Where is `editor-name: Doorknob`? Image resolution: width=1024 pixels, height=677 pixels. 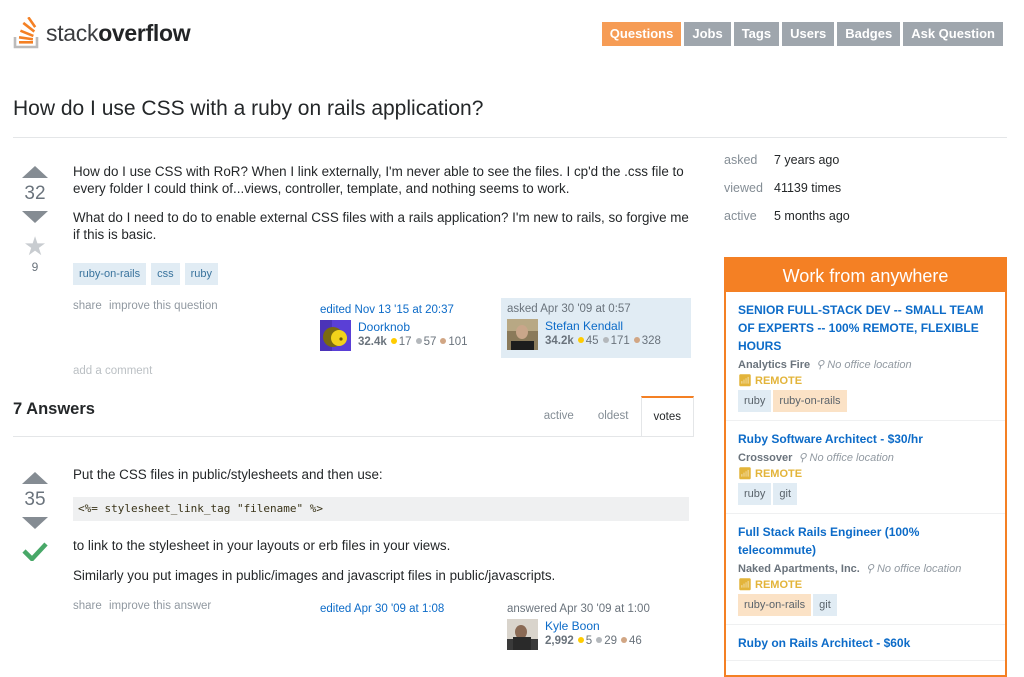 editor-name: Doorknob is located at coordinates (413, 327).